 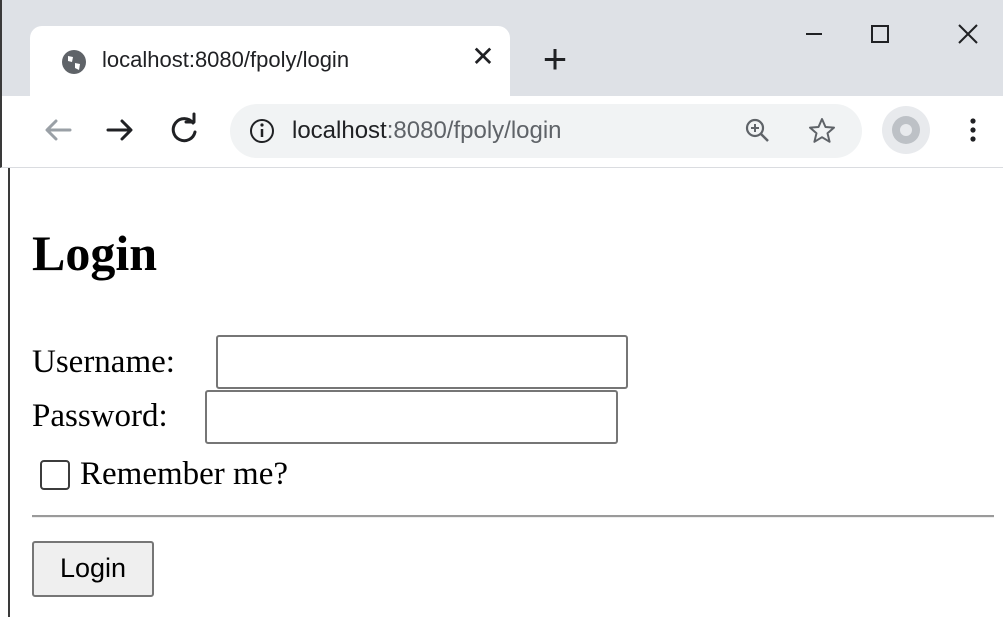 I want to click on url-text: localhost:8080/fpoly/login, so click(x=427, y=131).